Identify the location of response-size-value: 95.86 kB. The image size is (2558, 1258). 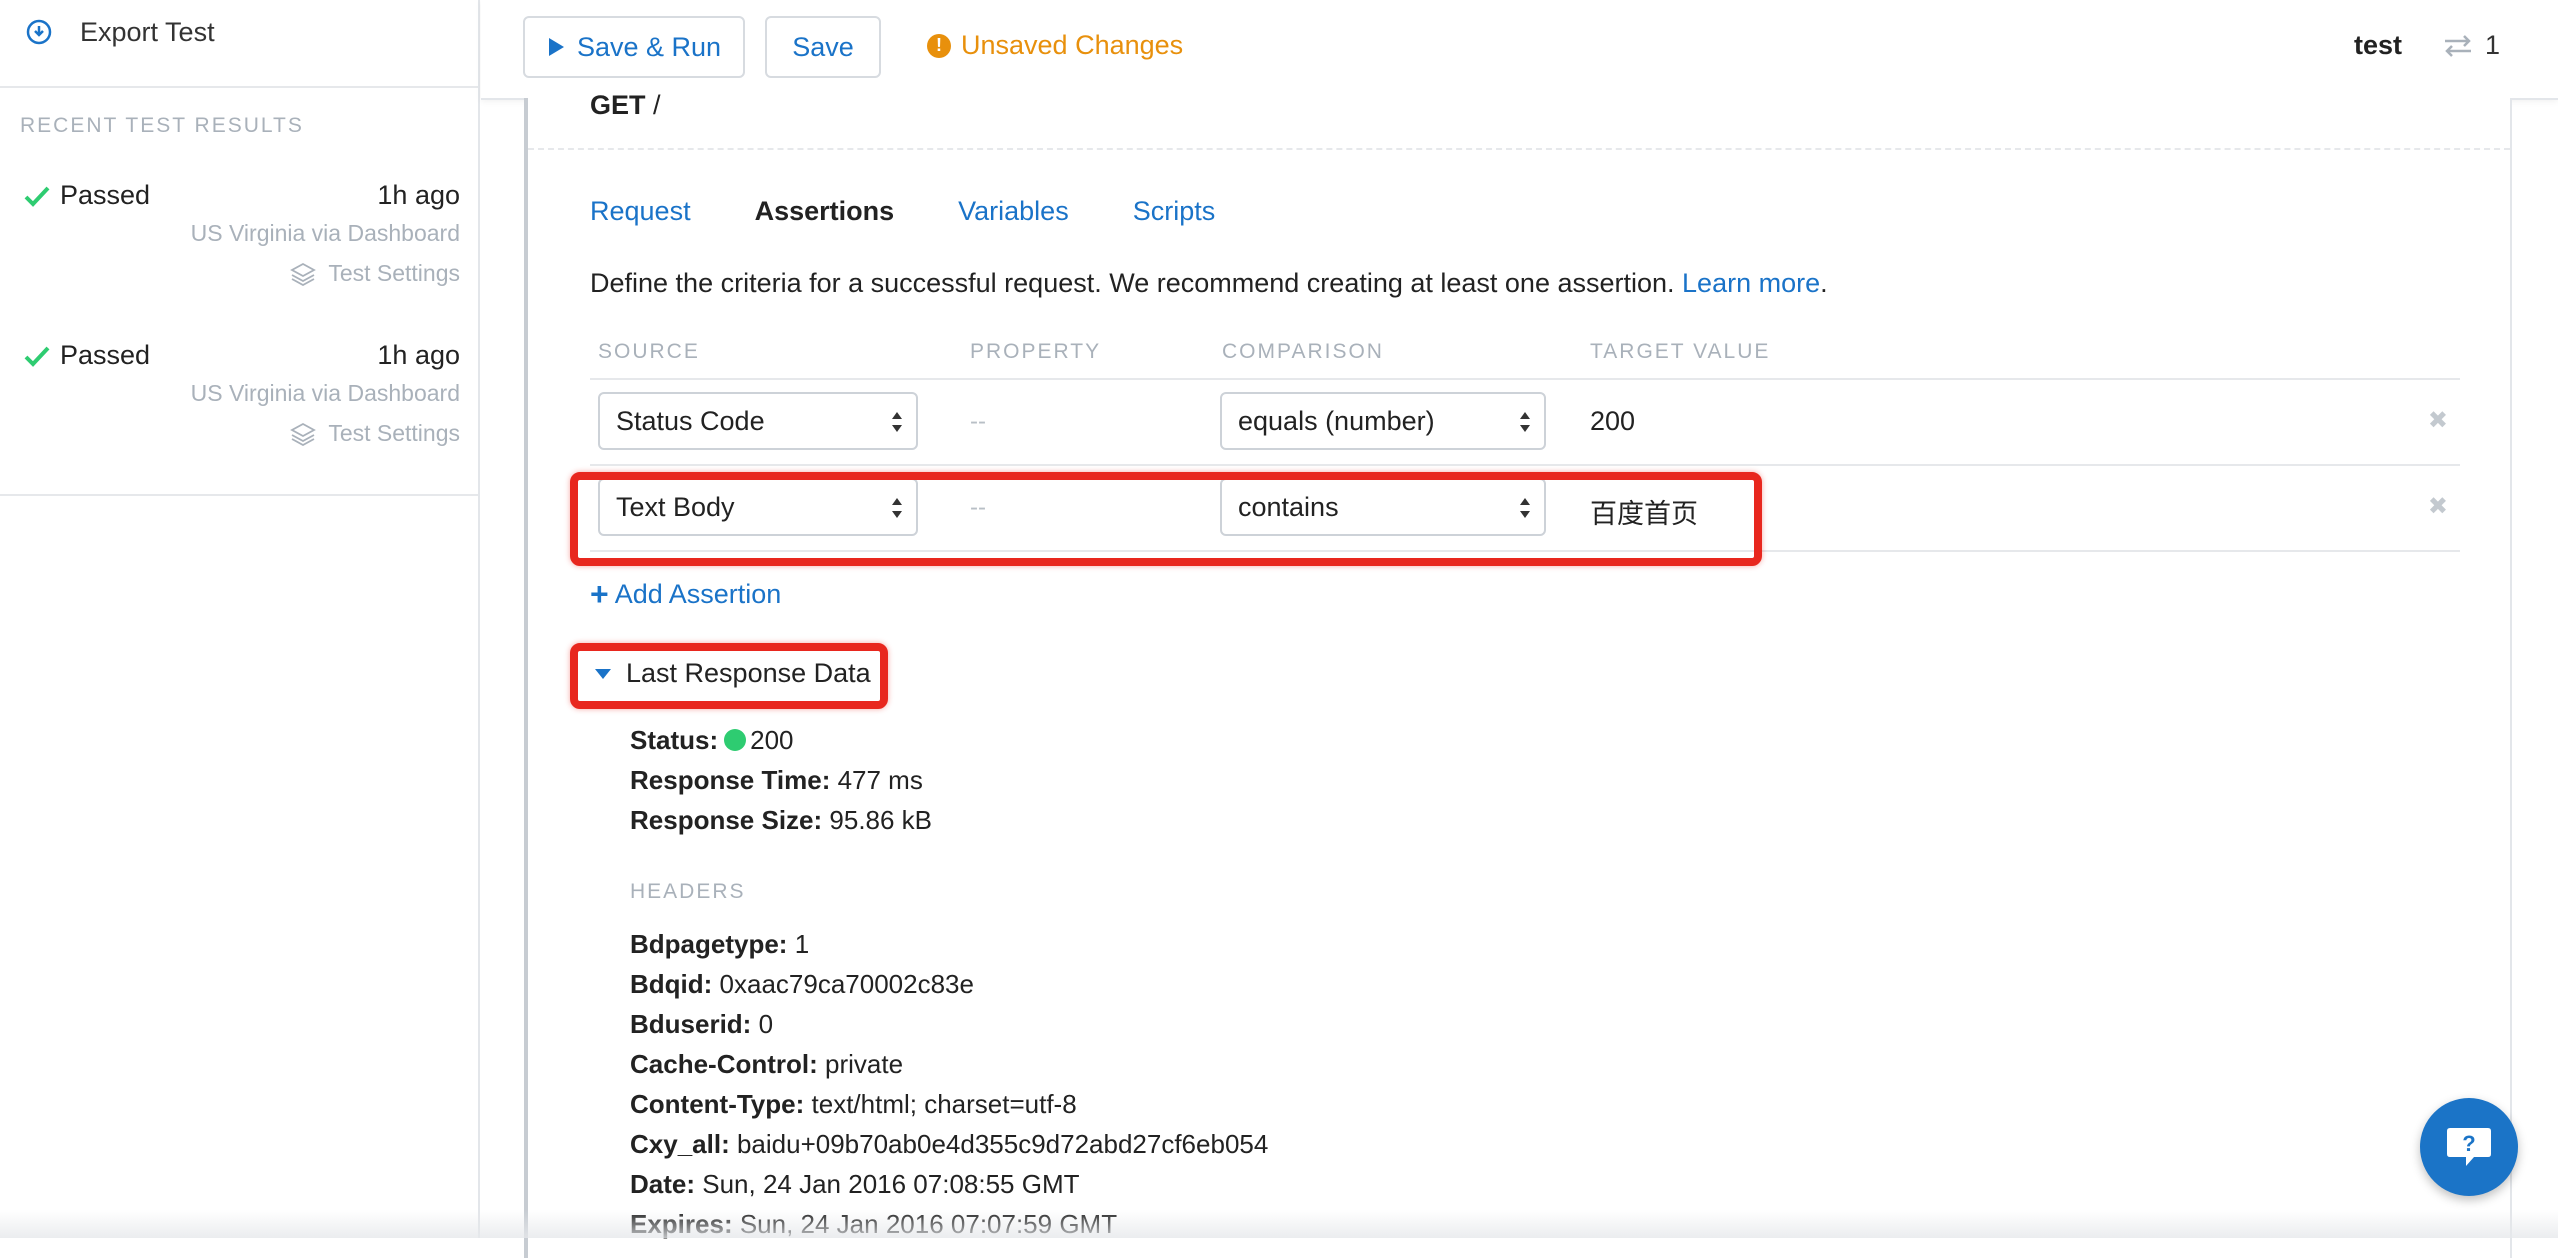
(877, 820).